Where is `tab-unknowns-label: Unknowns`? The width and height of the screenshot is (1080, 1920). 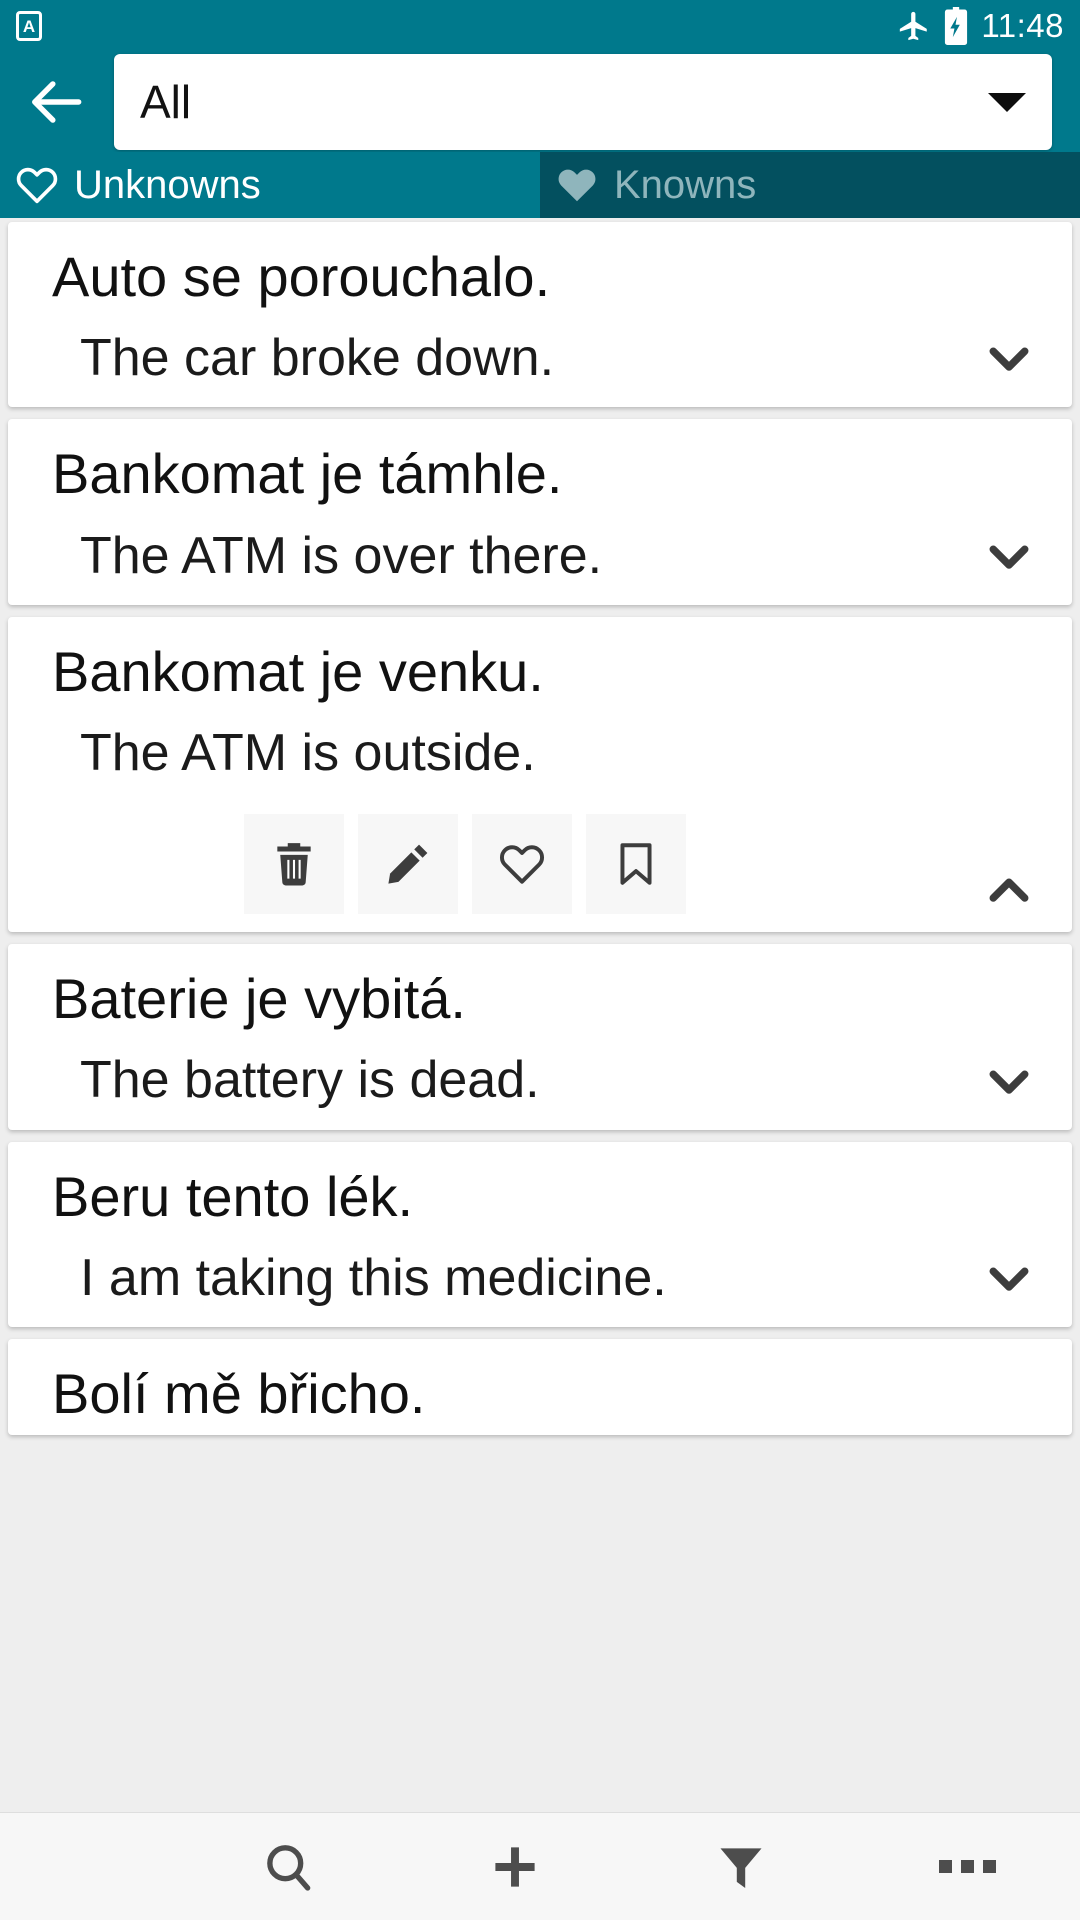
tab-unknowns-label: Unknowns is located at coordinates (167, 185).